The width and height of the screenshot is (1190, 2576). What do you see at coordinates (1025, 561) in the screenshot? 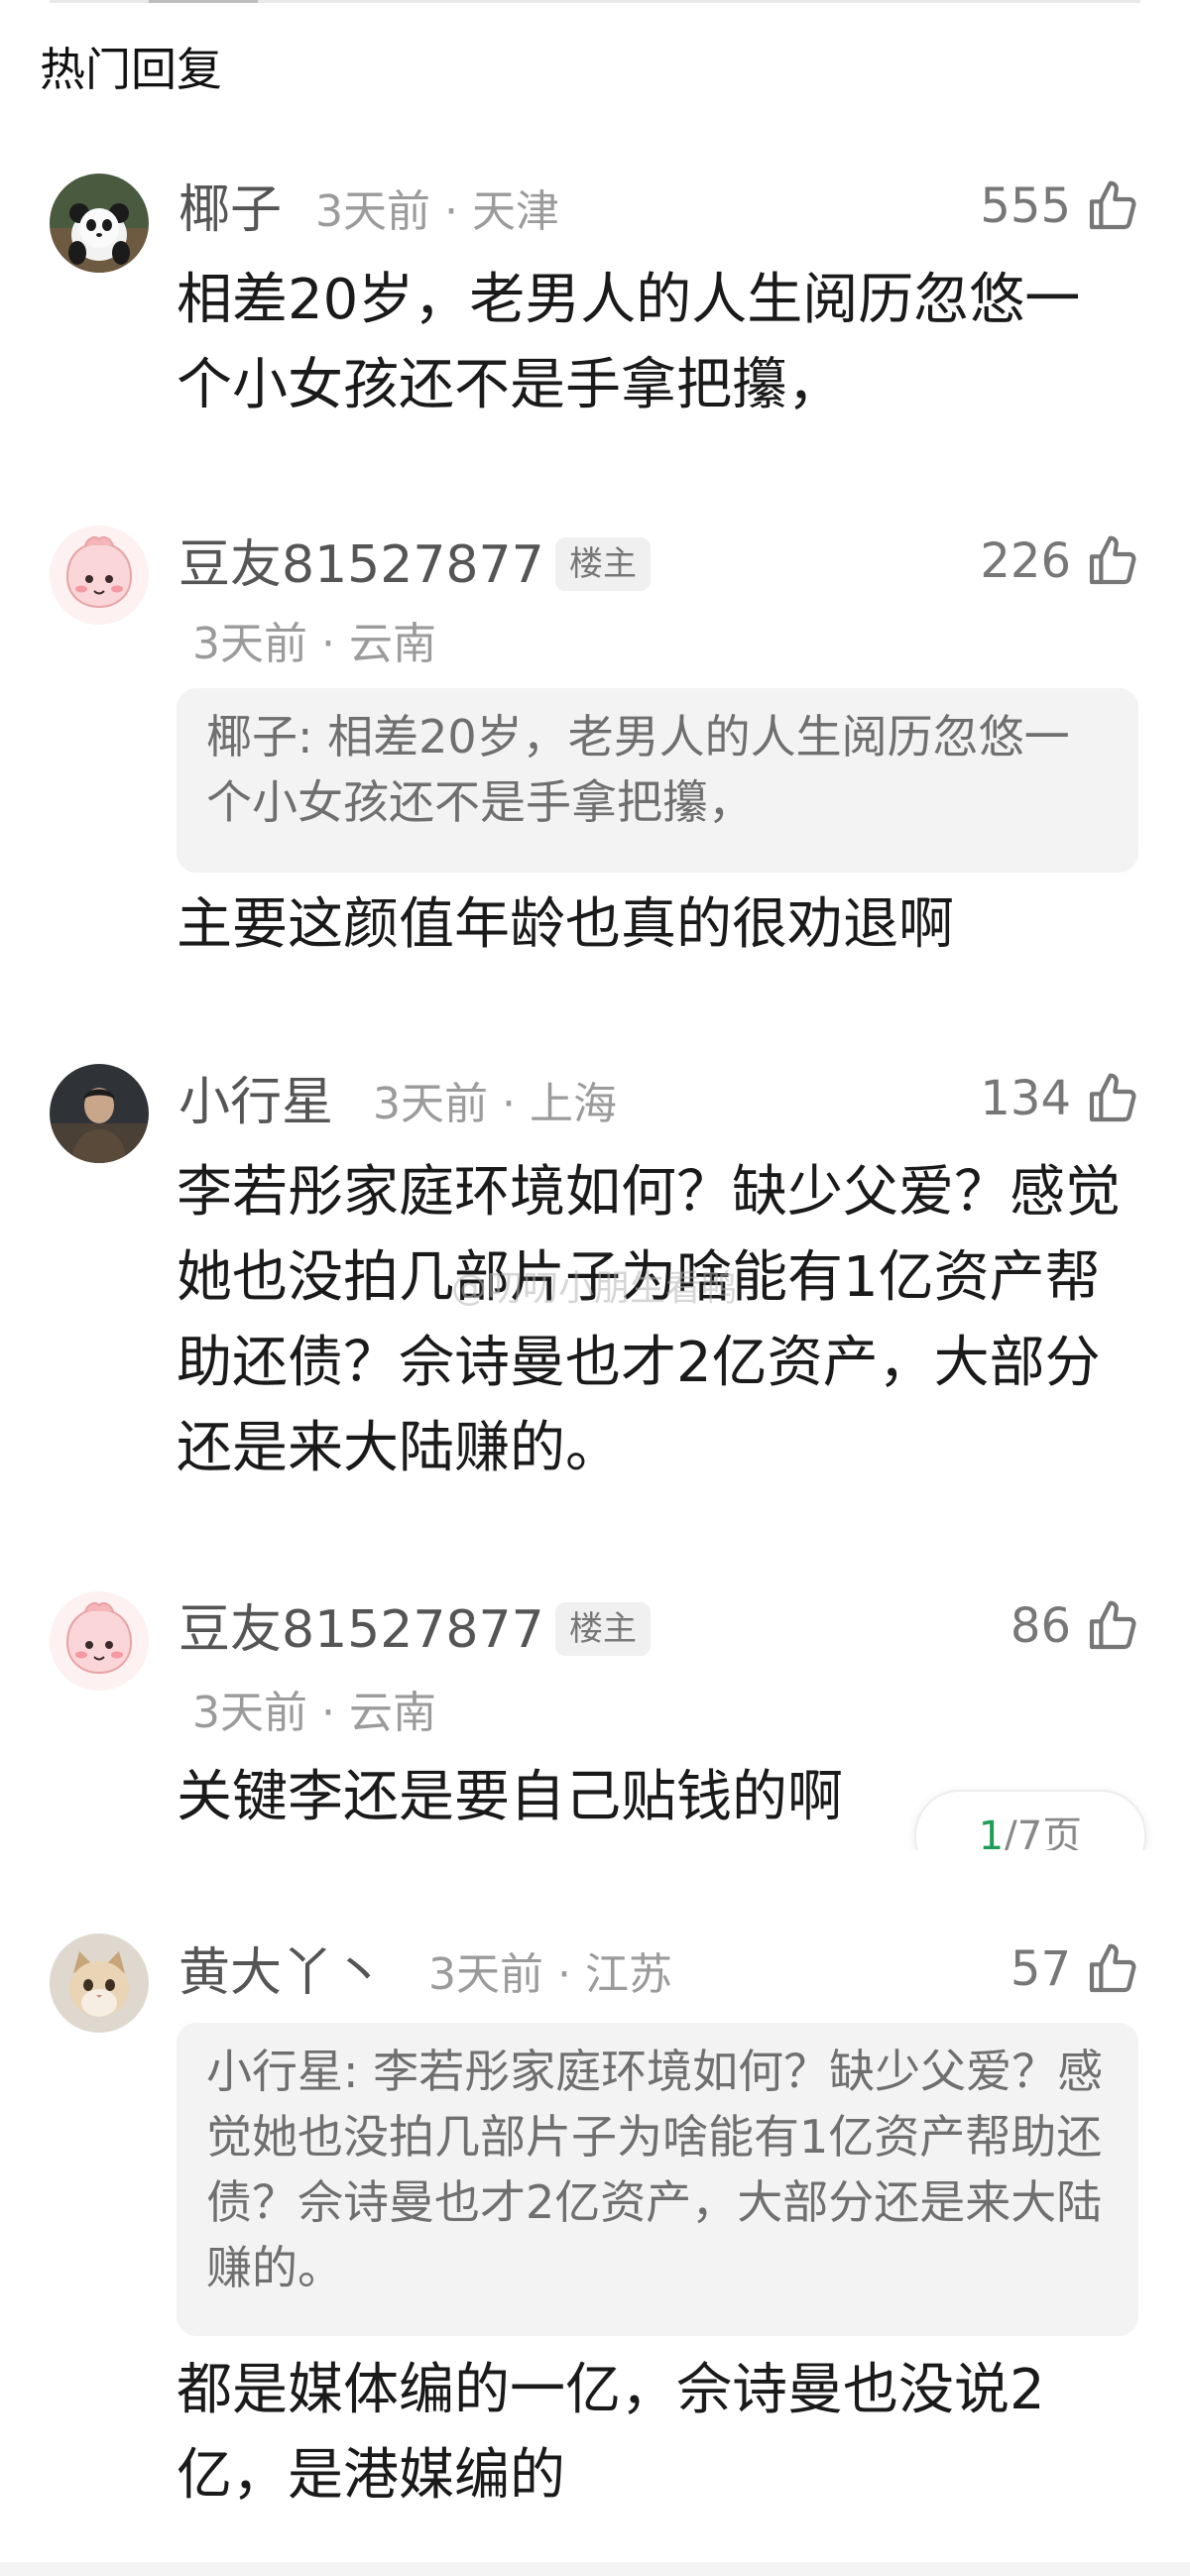
I see `like-count: 226` at bounding box center [1025, 561].